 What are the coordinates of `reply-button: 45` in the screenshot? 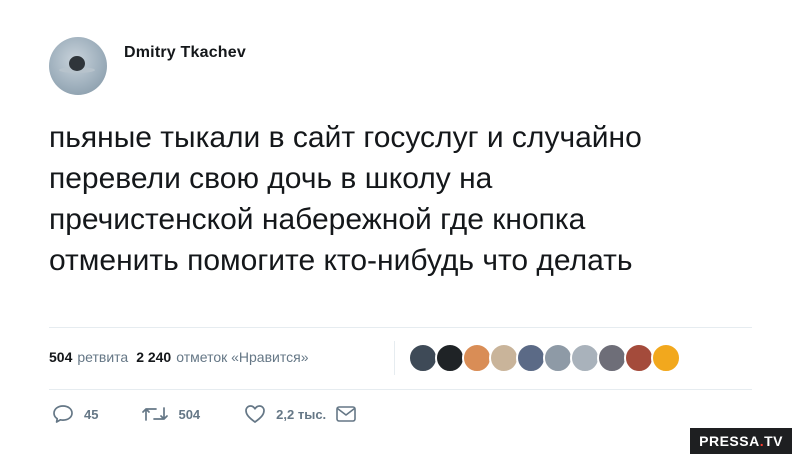 It's located at (75, 414).